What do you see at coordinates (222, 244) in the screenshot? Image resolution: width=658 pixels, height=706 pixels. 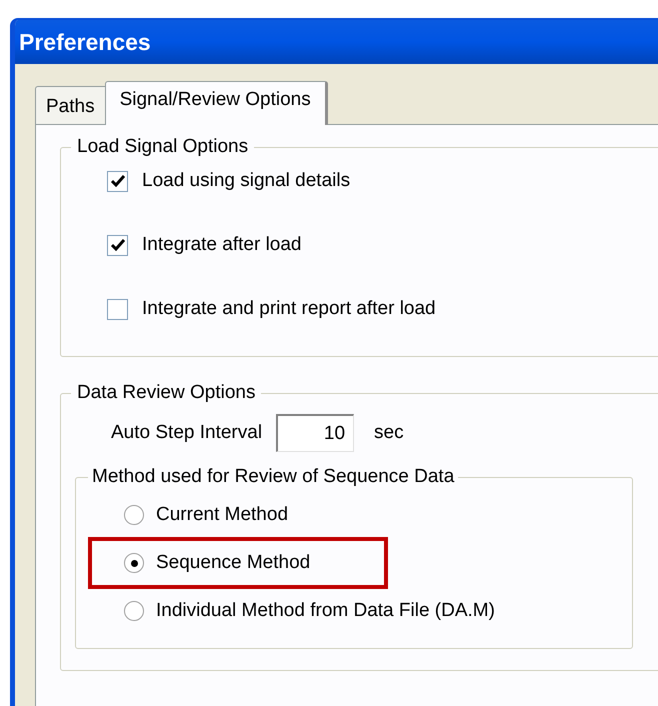 I see `checkbox-label: Integrate after load` at bounding box center [222, 244].